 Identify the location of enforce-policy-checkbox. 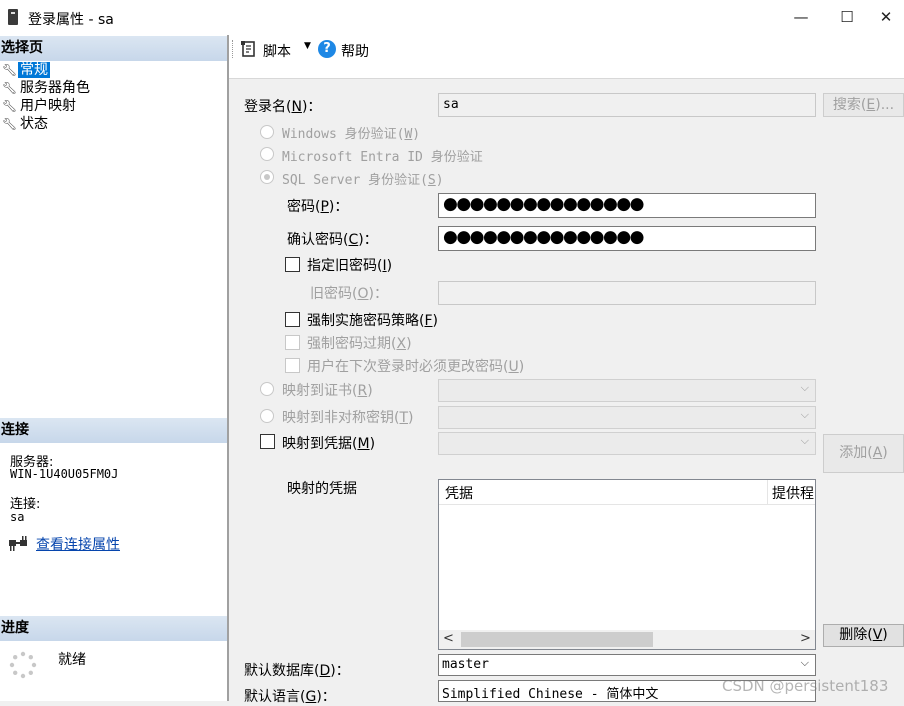
(292, 319).